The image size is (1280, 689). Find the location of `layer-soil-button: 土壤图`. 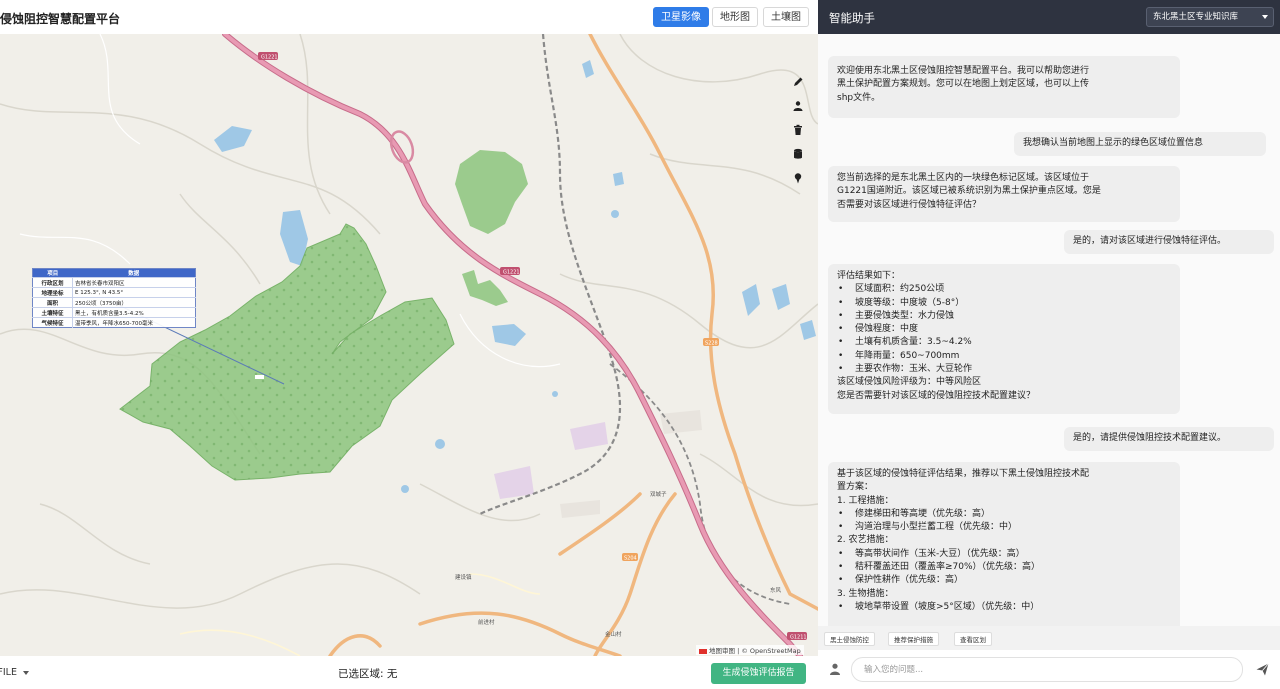

layer-soil-button: 土壤图 is located at coordinates (786, 17).